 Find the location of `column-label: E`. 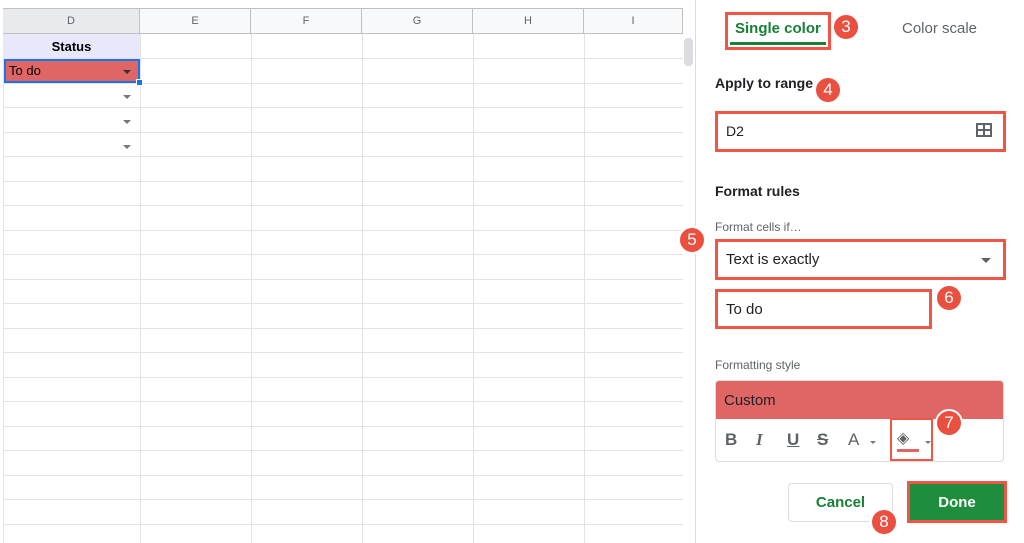

column-label: E is located at coordinates (195, 21).